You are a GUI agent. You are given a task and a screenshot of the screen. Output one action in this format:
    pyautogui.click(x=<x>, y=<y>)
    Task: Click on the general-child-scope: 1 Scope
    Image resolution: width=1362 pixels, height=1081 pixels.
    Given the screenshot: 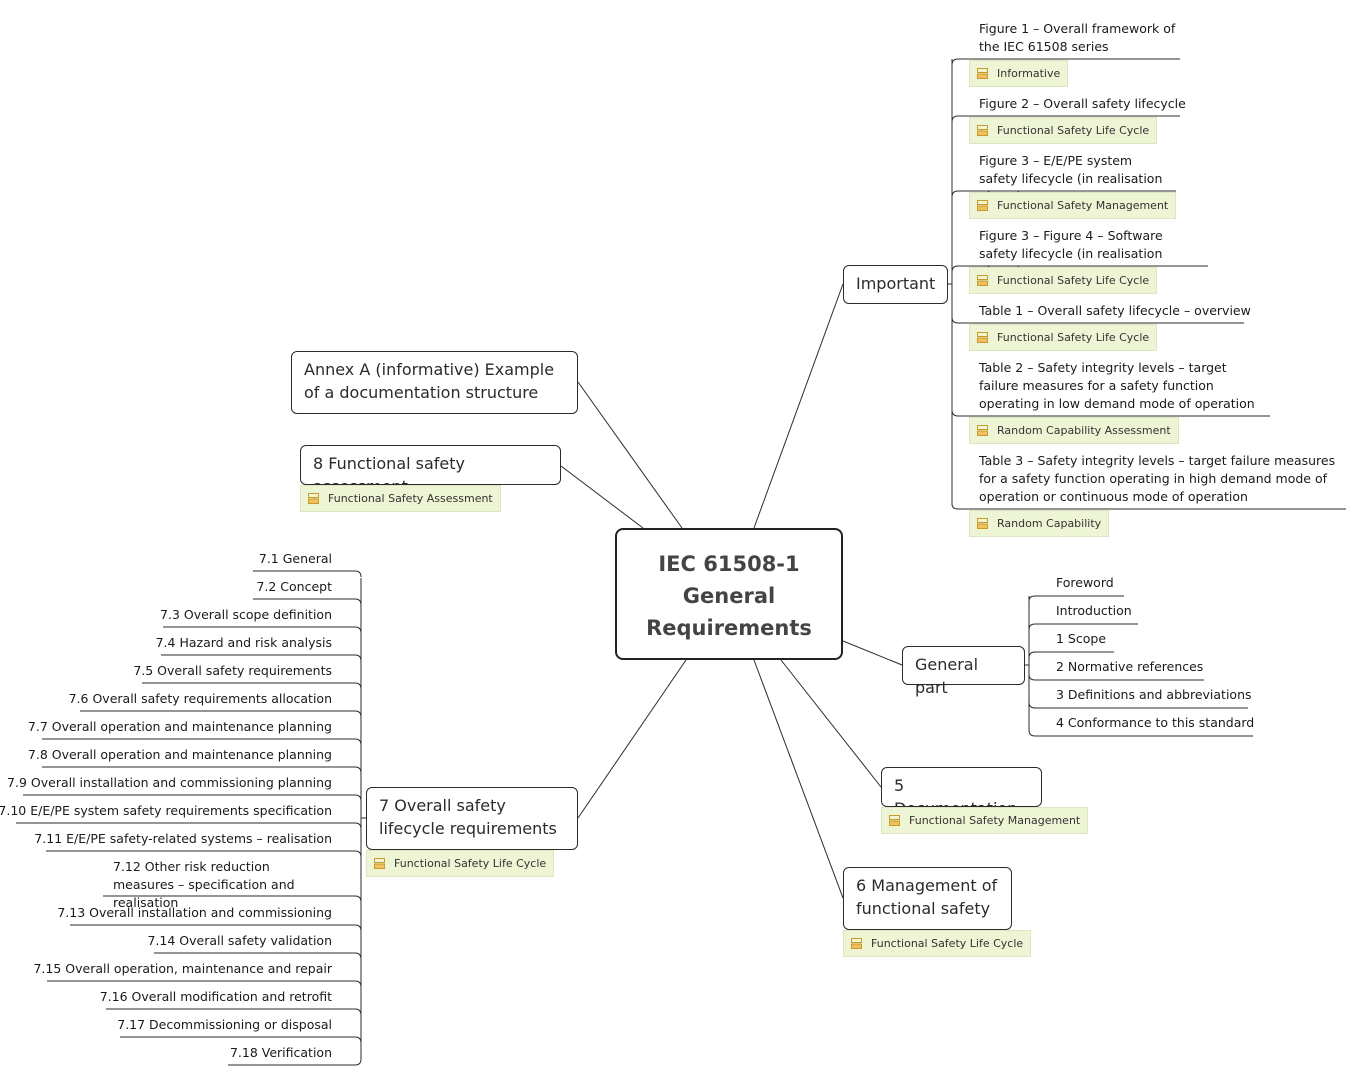 What is the action you would take?
    pyautogui.click(x=1081, y=639)
    